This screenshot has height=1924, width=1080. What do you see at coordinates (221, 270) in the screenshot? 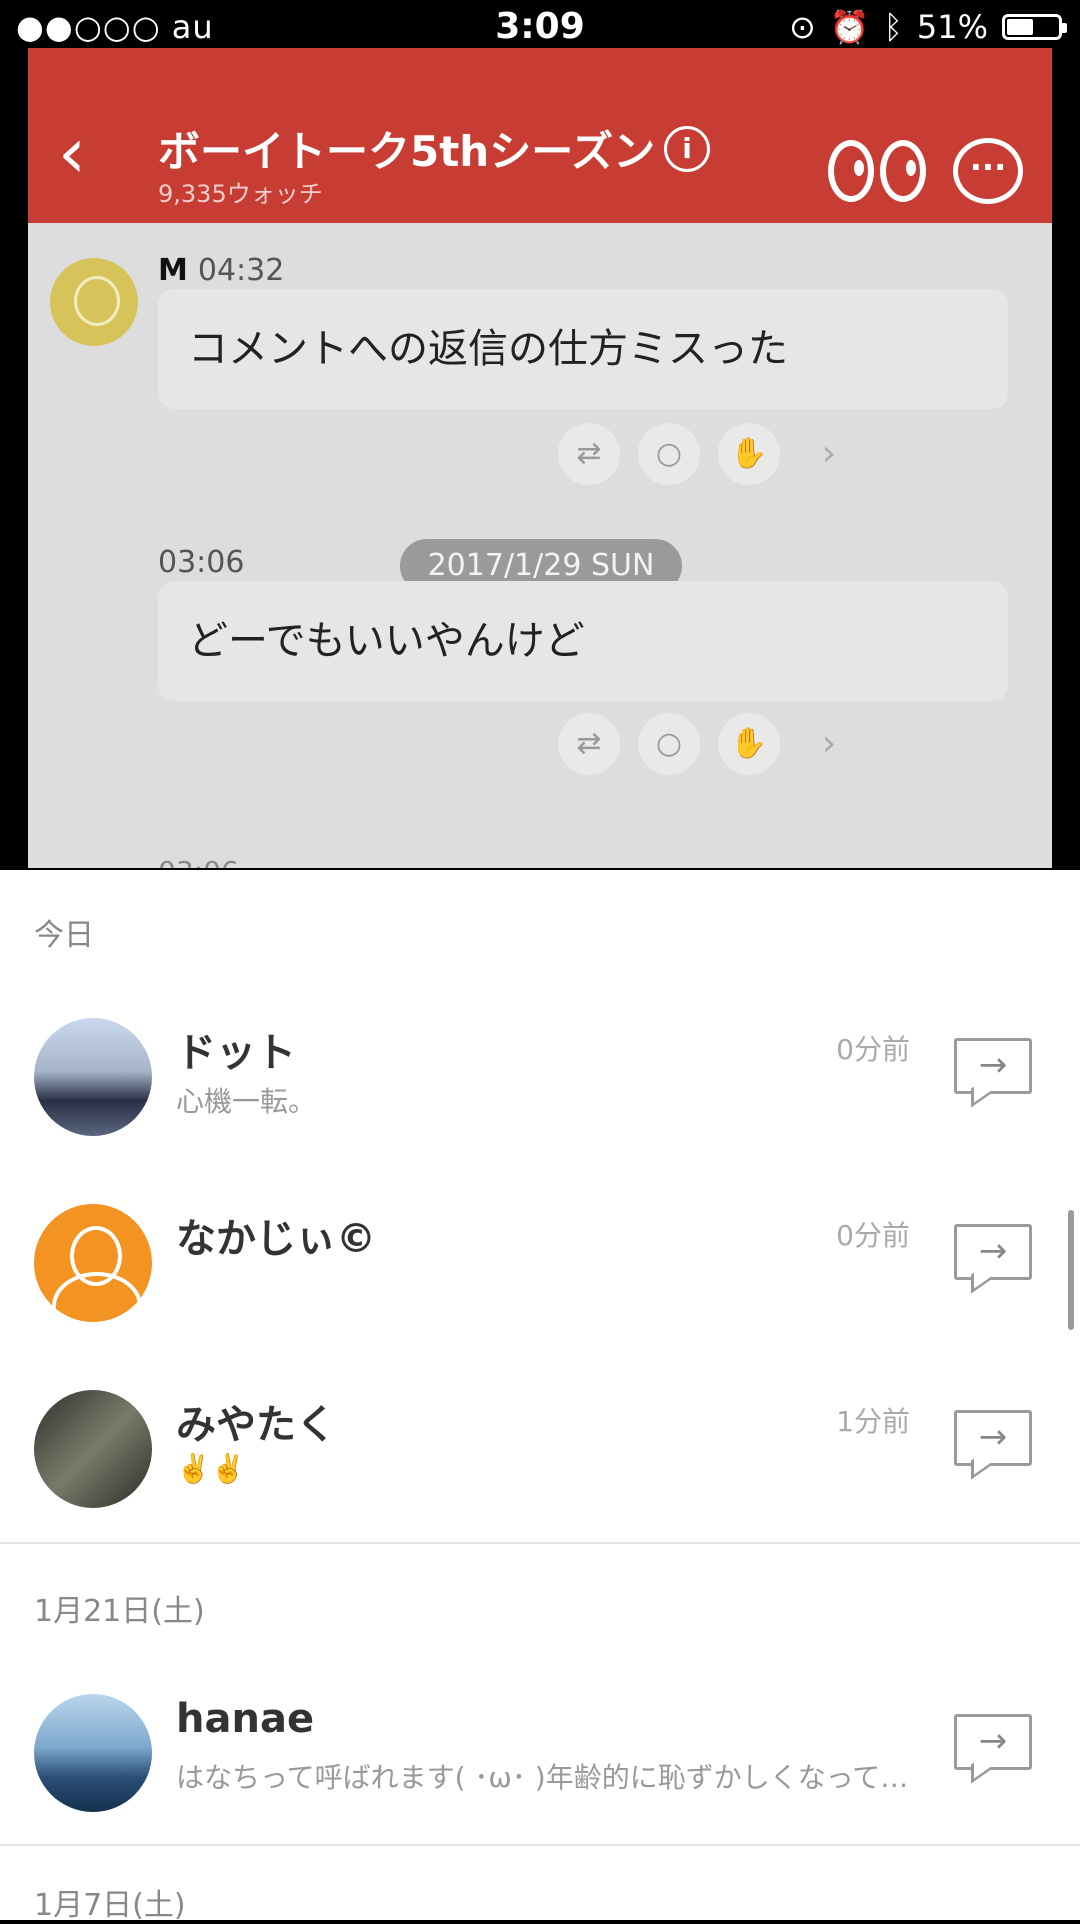
I see `message-meta: M 04:32` at bounding box center [221, 270].